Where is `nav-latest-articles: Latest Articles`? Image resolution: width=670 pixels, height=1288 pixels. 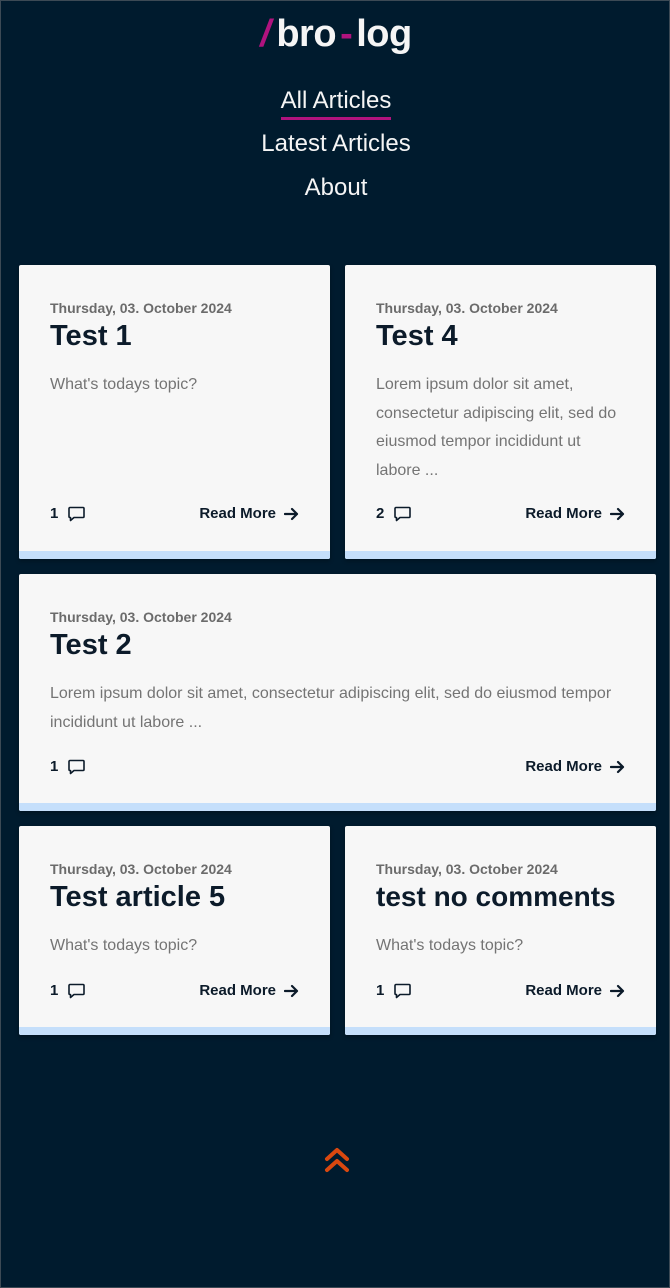 nav-latest-articles: Latest Articles is located at coordinates (335, 145).